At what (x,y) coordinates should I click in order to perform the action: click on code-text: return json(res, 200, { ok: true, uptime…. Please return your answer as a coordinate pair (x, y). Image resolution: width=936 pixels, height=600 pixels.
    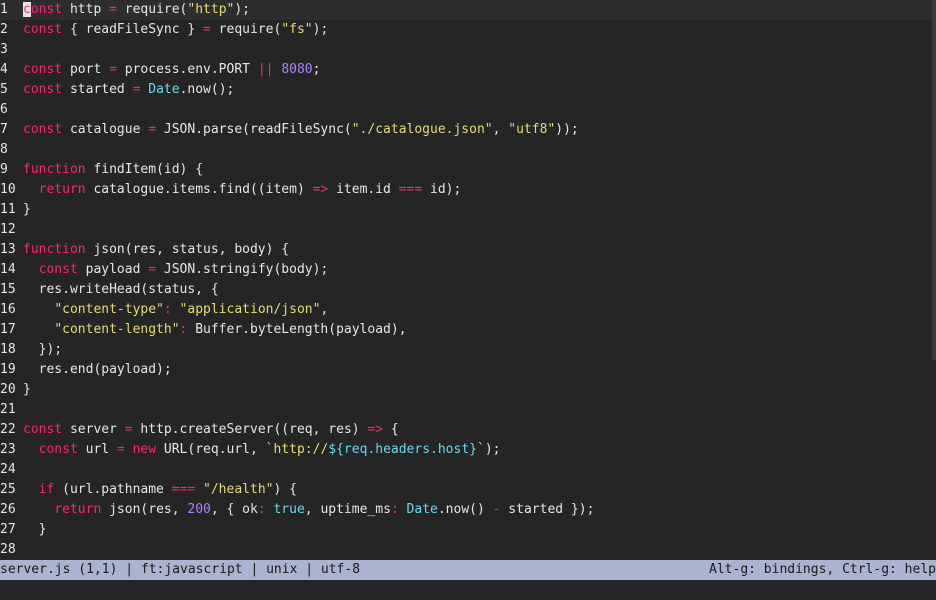
    Looking at the image, I should click on (324, 509).